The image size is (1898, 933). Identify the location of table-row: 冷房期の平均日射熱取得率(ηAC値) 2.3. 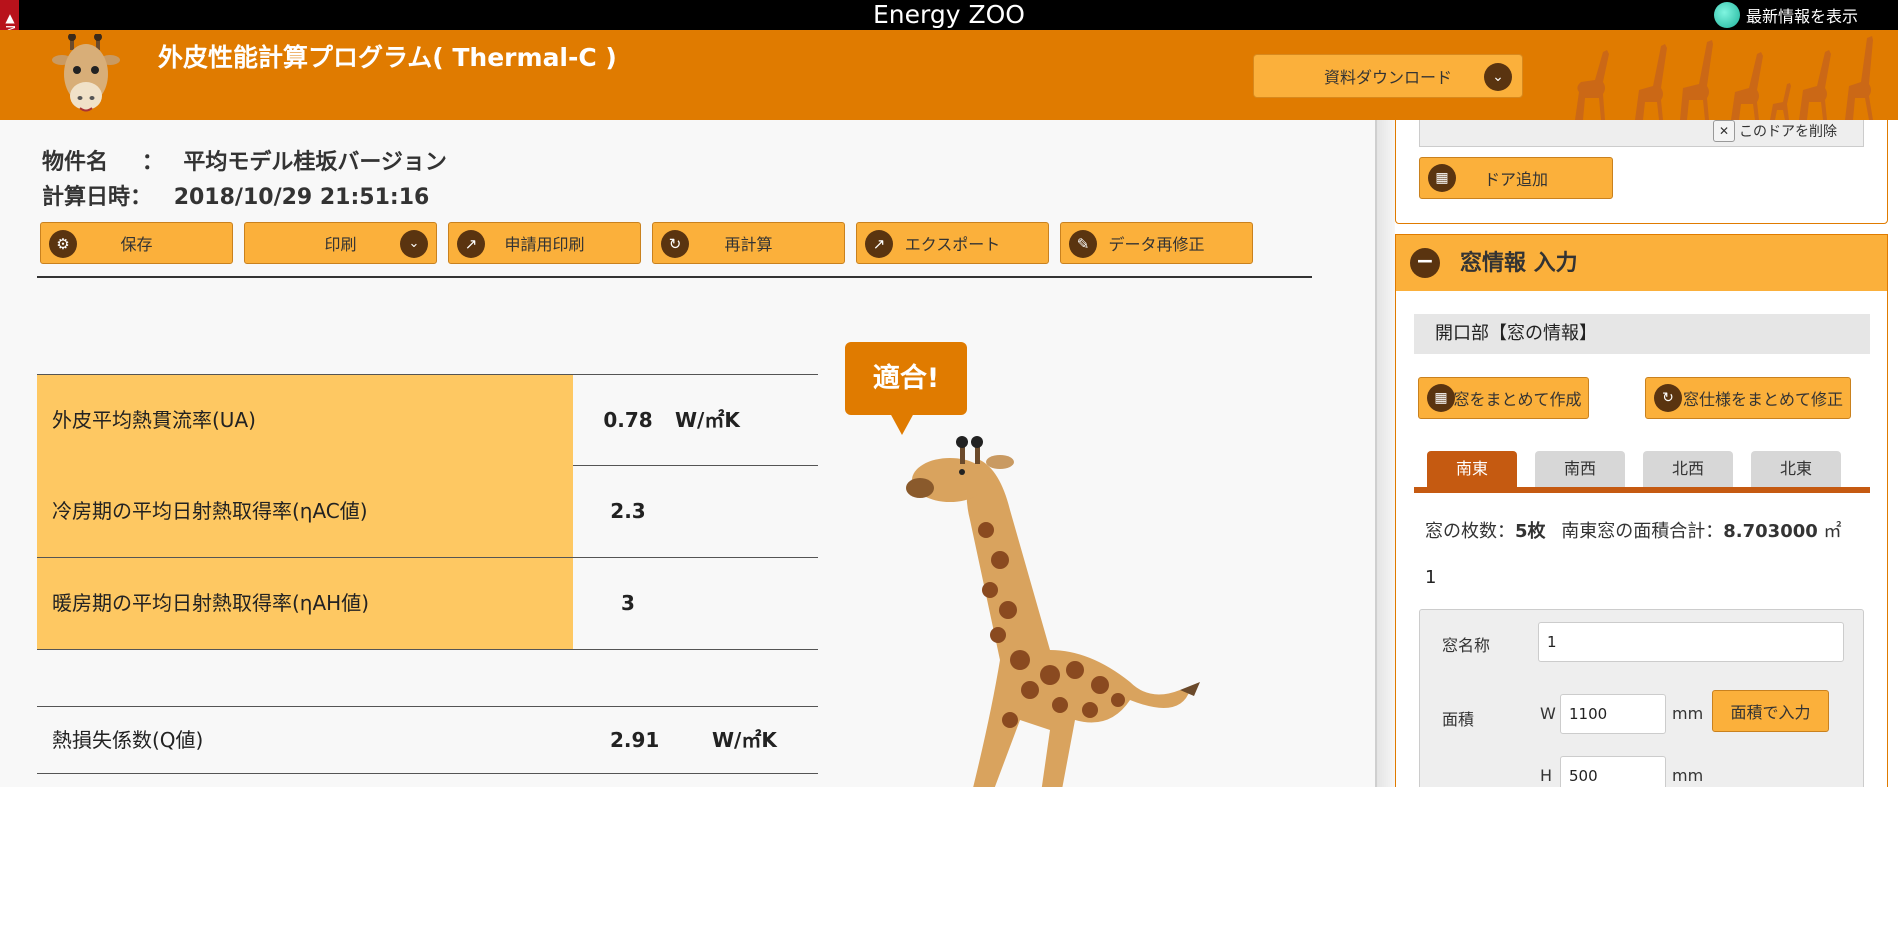
(427, 512).